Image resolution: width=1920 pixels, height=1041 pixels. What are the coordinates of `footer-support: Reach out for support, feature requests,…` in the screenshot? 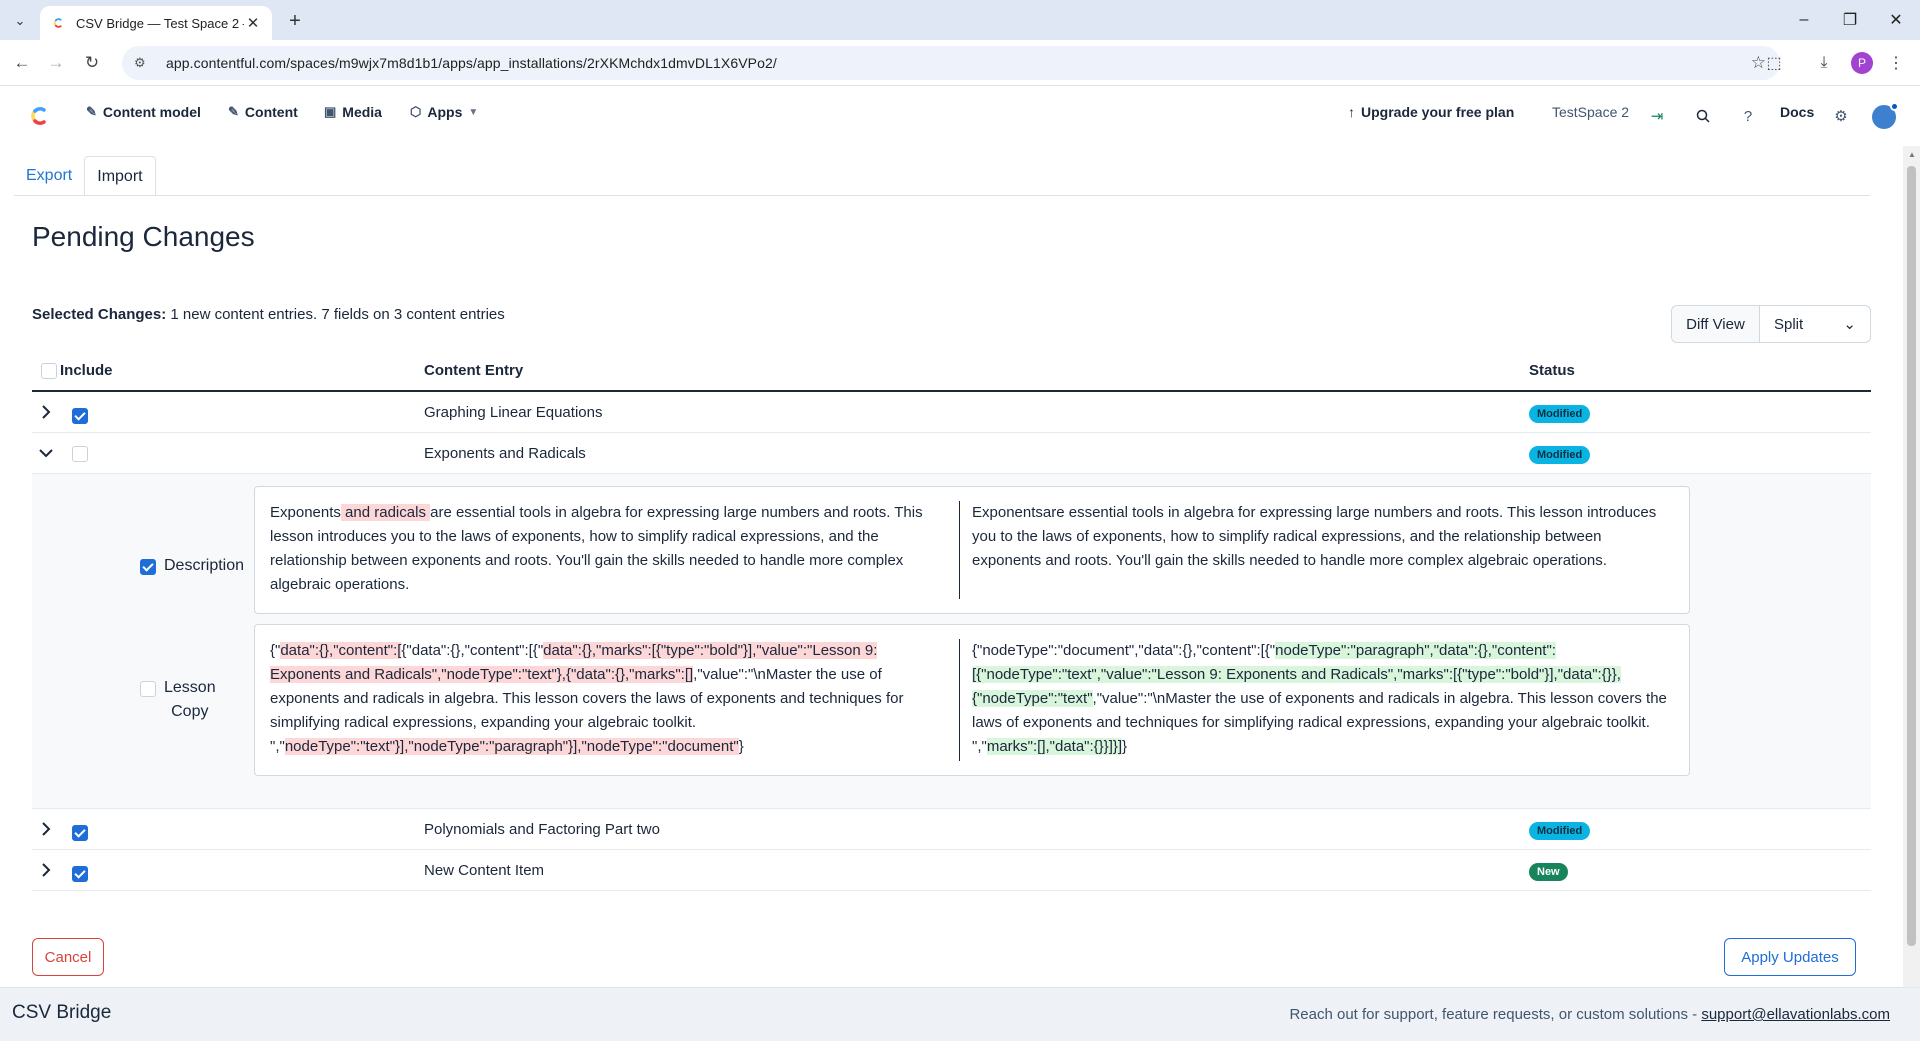 It's located at (1589, 1014).